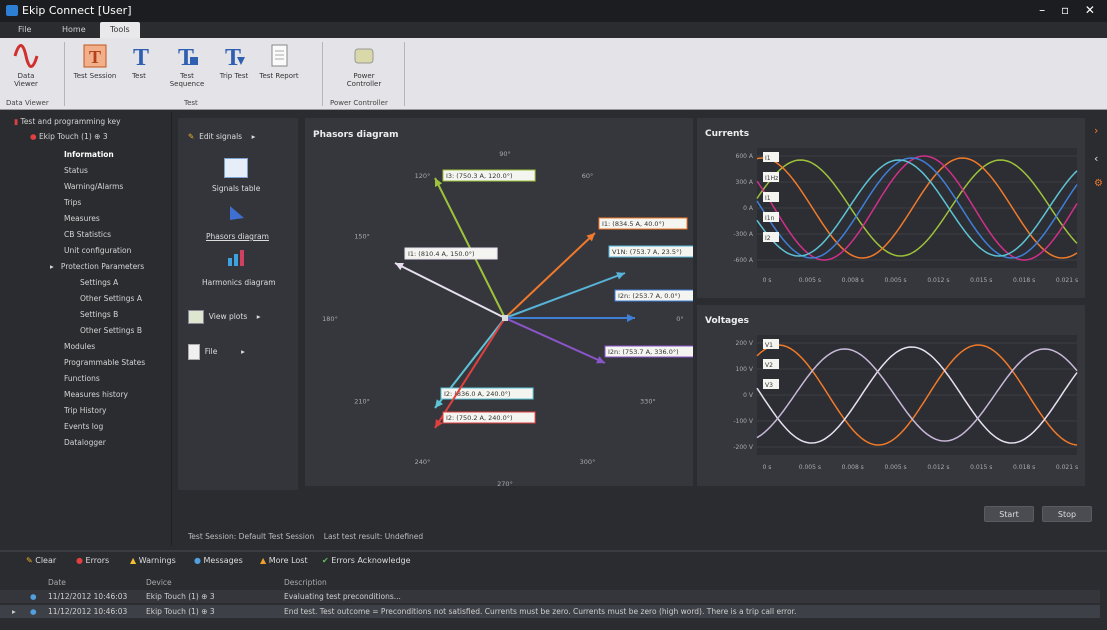 The image size is (1107, 630). Describe the element at coordinates (92, 560) in the screenshot. I see `log-errors-tab: ● Errors` at that location.